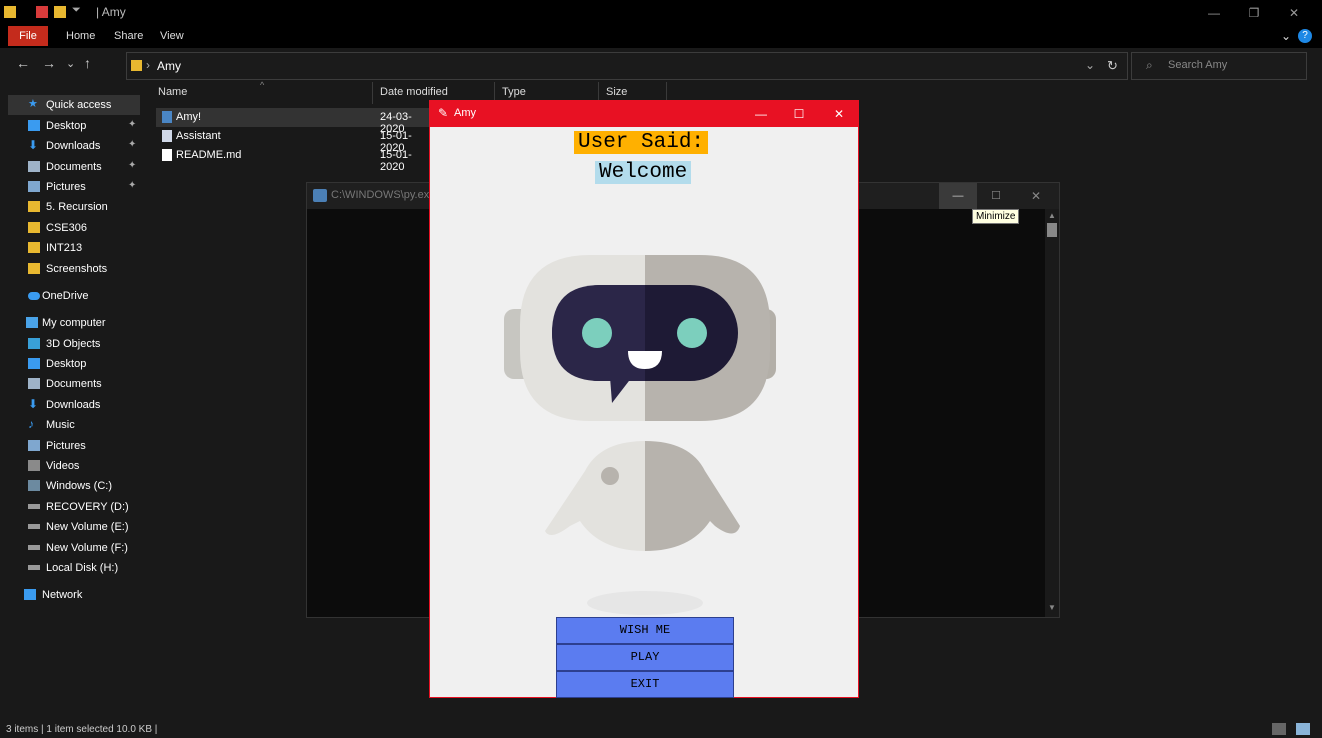  What do you see at coordinates (167, 136) in the screenshot?
I see `file-icon` at bounding box center [167, 136].